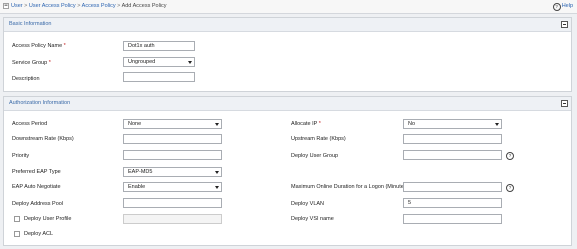 The image size is (577, 249). Describe the element at coordinates (40, 103) in the screenshot. I see `section-title: Authorization Information` at that location.